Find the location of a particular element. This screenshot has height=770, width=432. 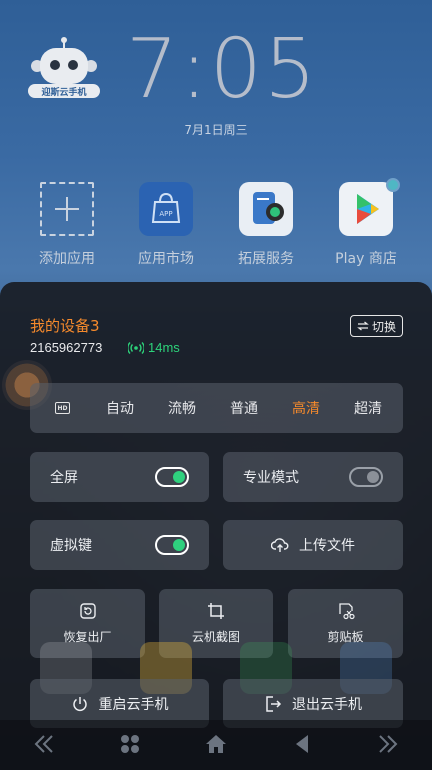

fullscreen-label: 全屏 is located at coordinates (64, 478).